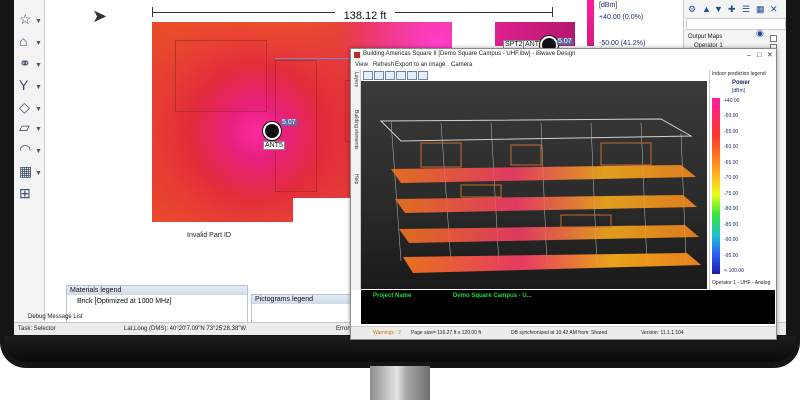 The image size is (800, 400). Describe the element at coordinates (152, 12) in the screenshot. I see `dimension-tick-left` at that location.